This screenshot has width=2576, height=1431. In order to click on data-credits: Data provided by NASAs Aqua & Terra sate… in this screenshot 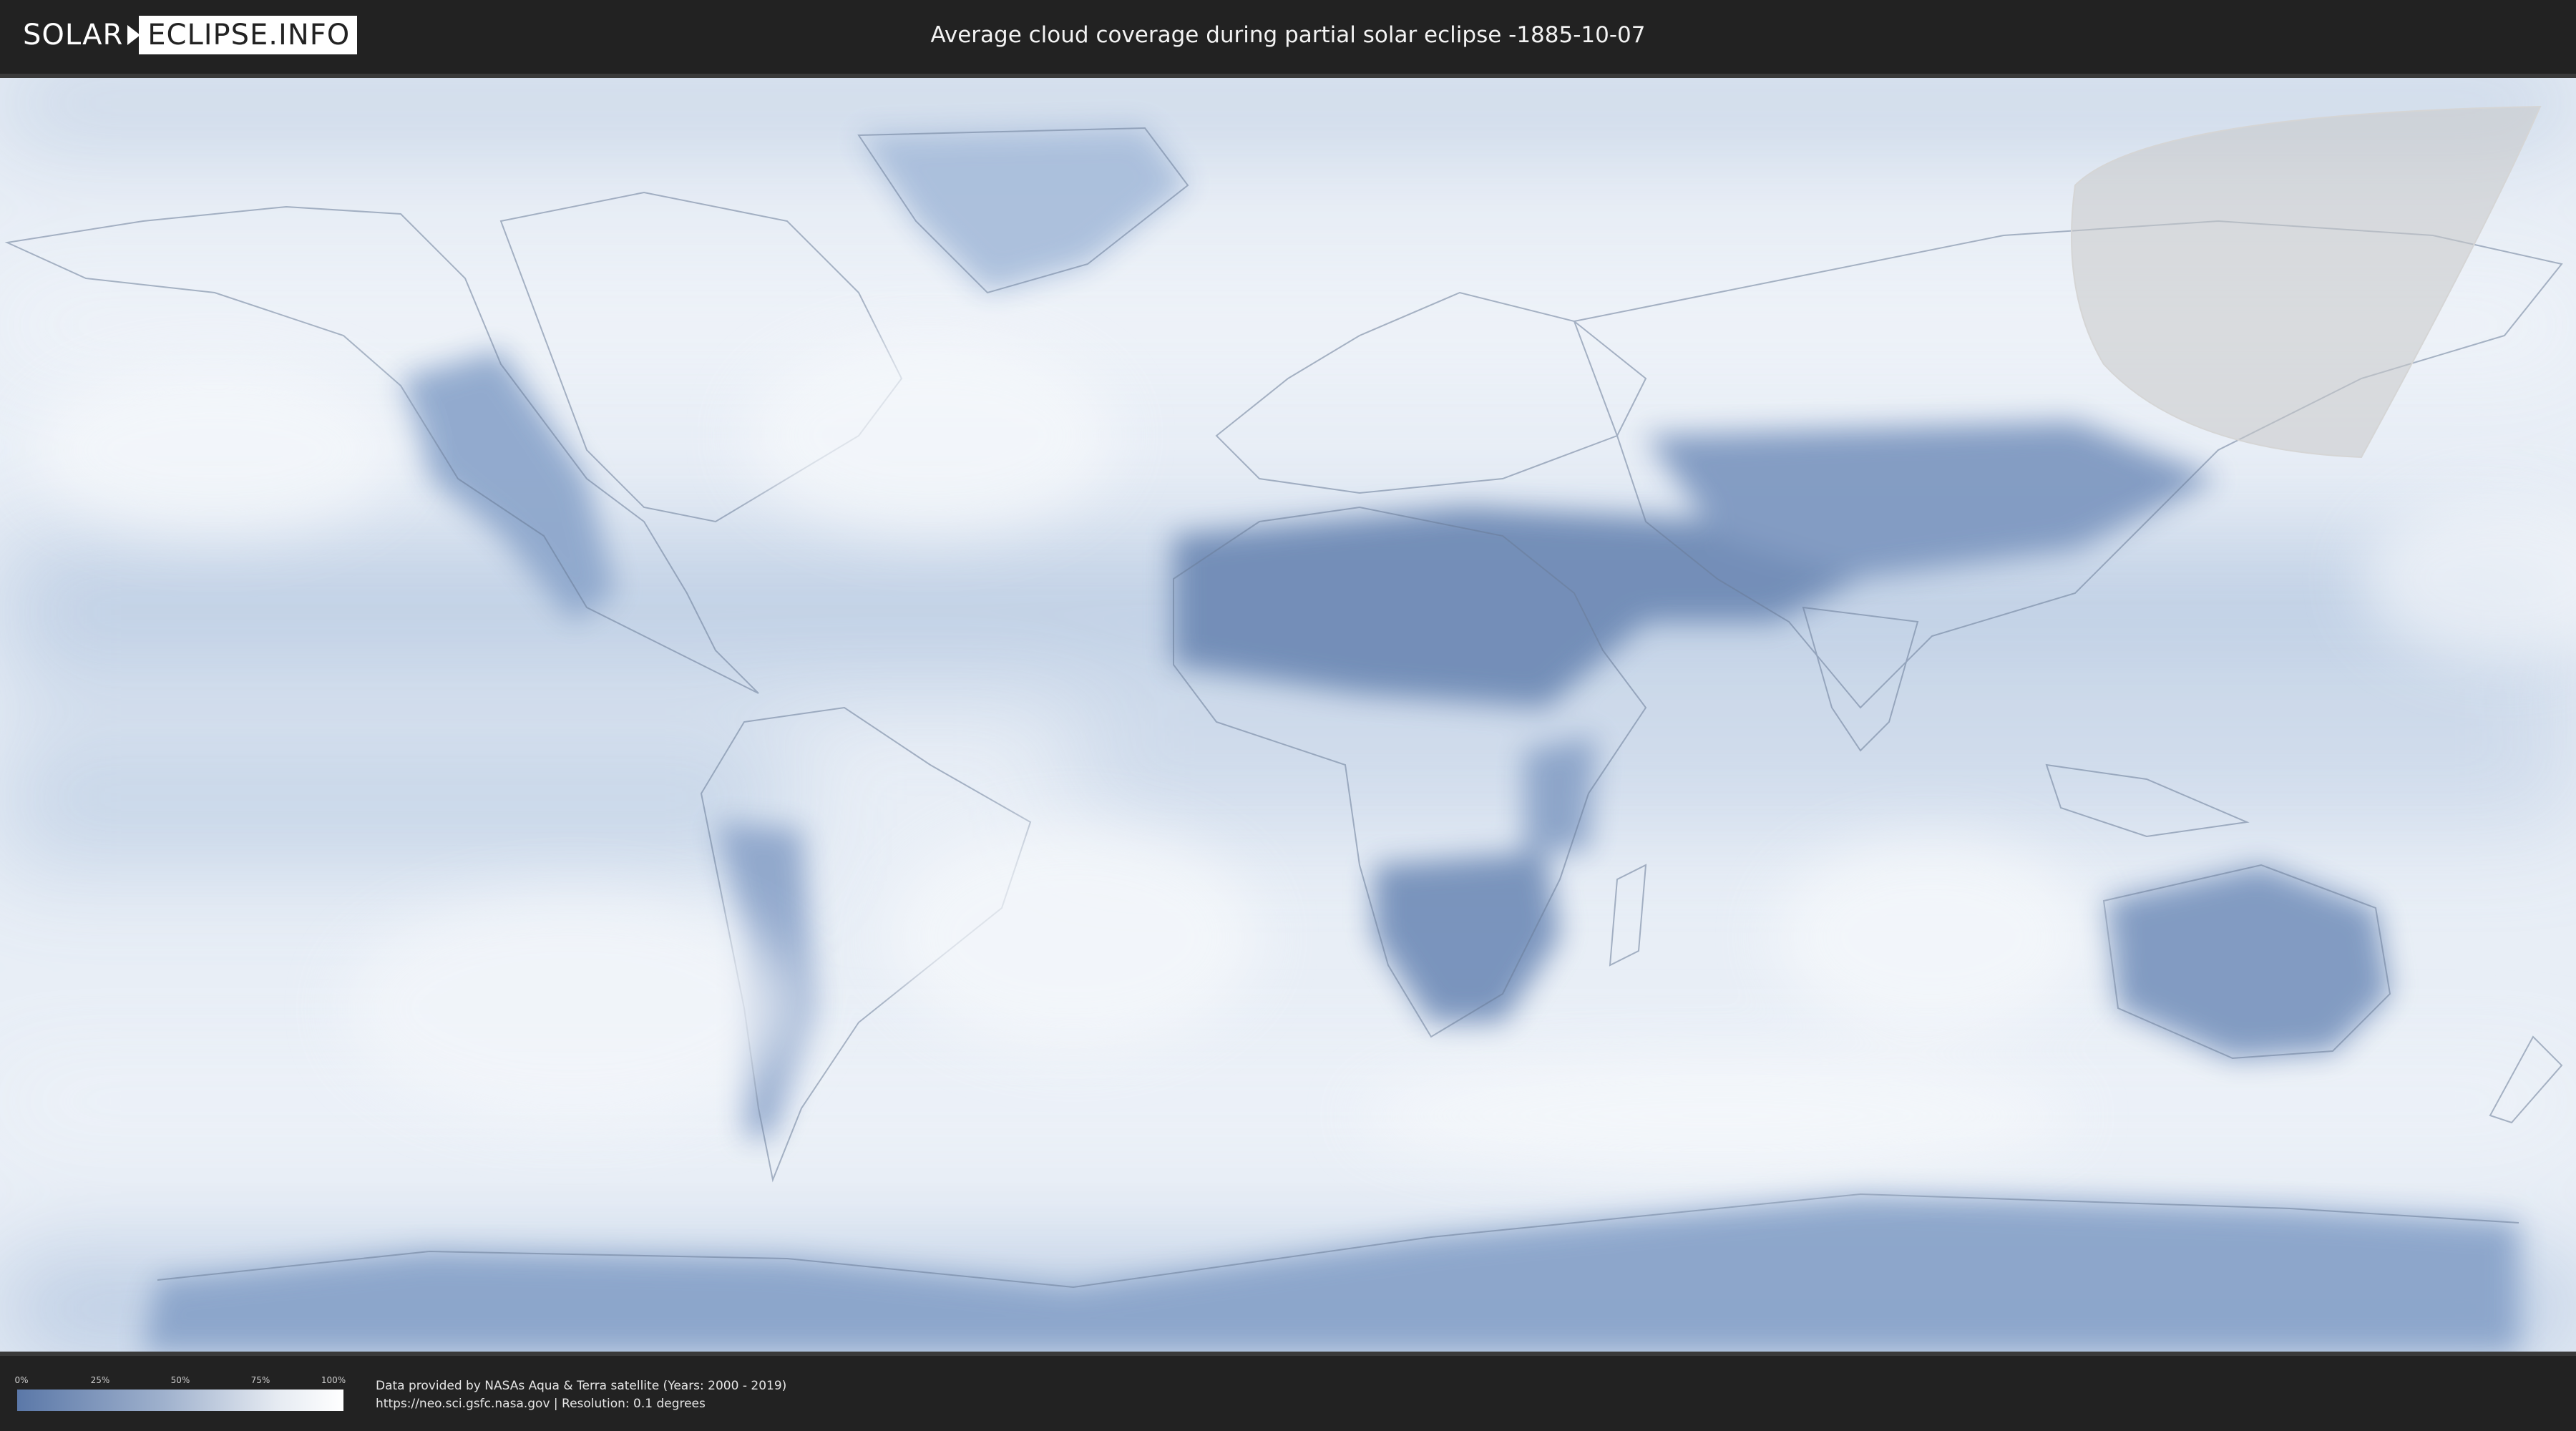, I will do `click(581, 1395)`.